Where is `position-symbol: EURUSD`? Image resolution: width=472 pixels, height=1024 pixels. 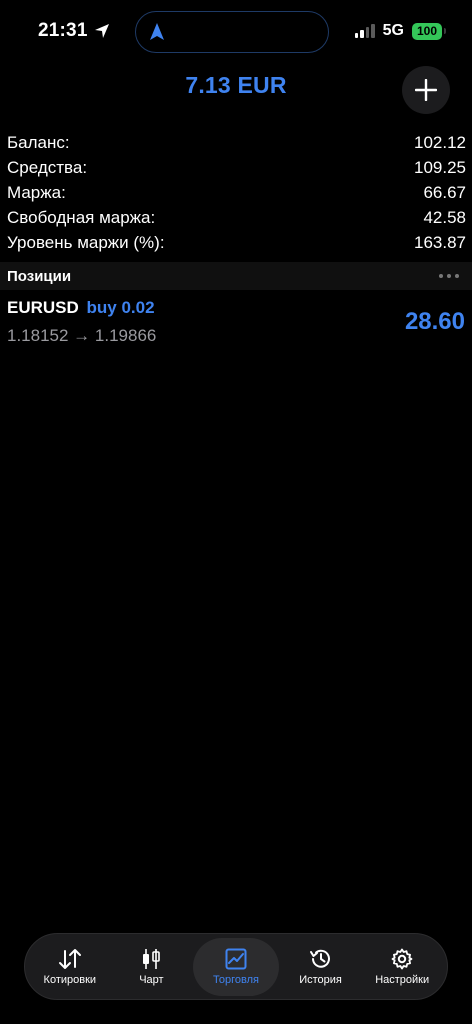 position-symbol: EURUSD is located at coordinates (43, 307).